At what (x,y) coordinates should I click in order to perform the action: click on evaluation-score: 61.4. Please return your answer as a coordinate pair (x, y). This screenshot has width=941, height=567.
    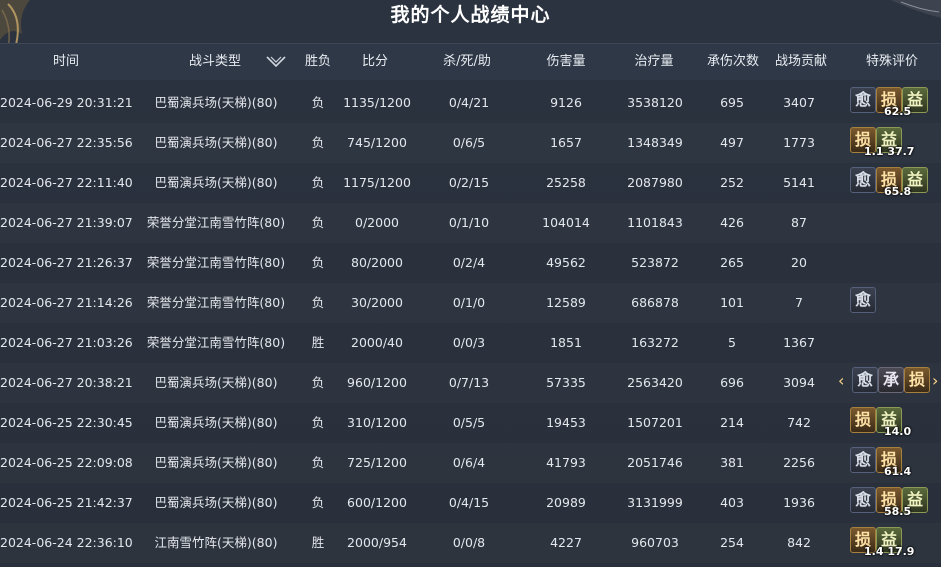
    Looking at the image, I should click on (898, 471).